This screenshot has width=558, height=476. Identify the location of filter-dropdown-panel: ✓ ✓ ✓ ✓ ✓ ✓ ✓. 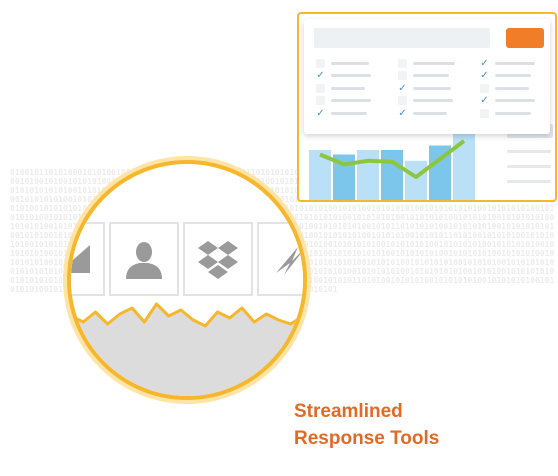
(427, 76).